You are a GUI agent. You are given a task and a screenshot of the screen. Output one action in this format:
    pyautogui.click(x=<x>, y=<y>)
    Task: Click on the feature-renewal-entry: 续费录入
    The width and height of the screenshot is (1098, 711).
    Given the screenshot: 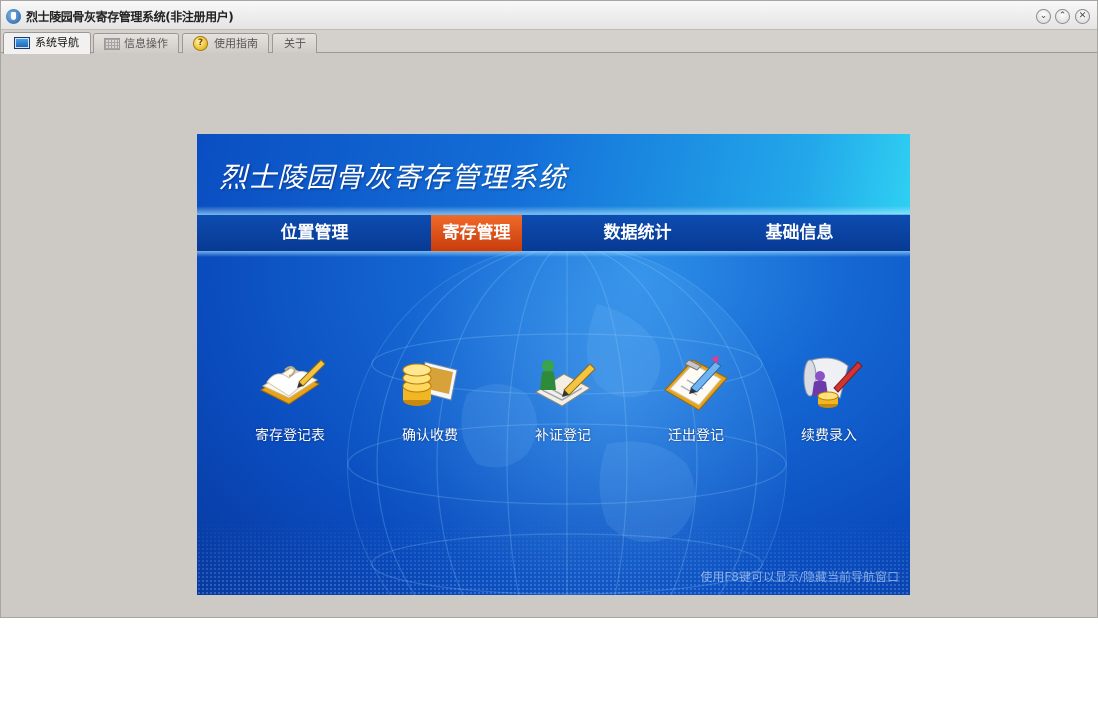 What is the action you would take?
    pyautogui.click(x=829, y=399)
    